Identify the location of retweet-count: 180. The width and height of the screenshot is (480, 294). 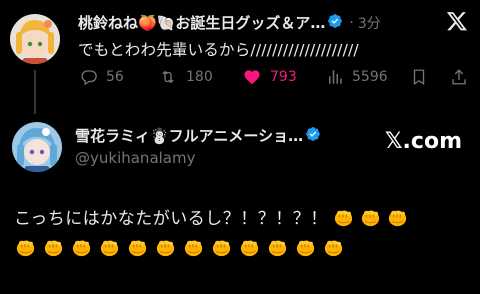
(199, 77).